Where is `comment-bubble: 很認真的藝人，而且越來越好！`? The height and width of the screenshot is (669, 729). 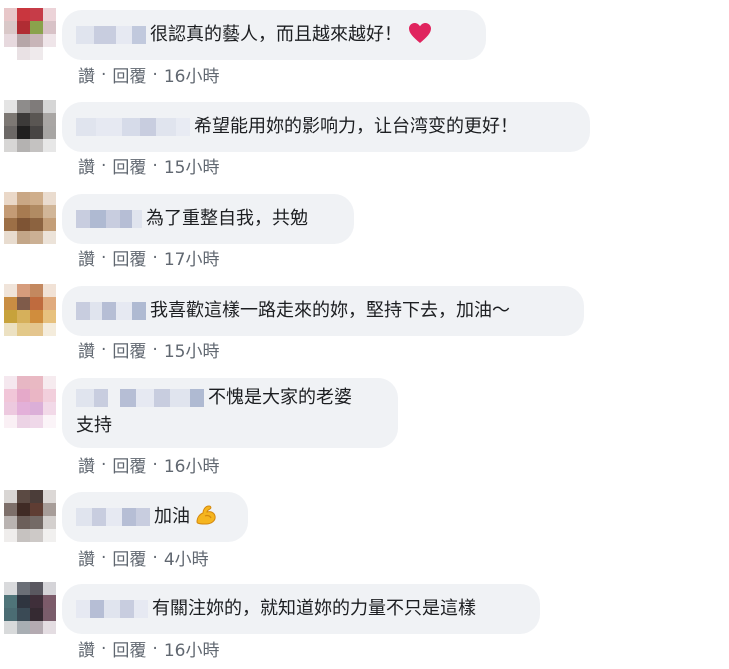 comment-bubble: 很認真的藝人，而且越來越好！ is located at coordinates (274, 35).